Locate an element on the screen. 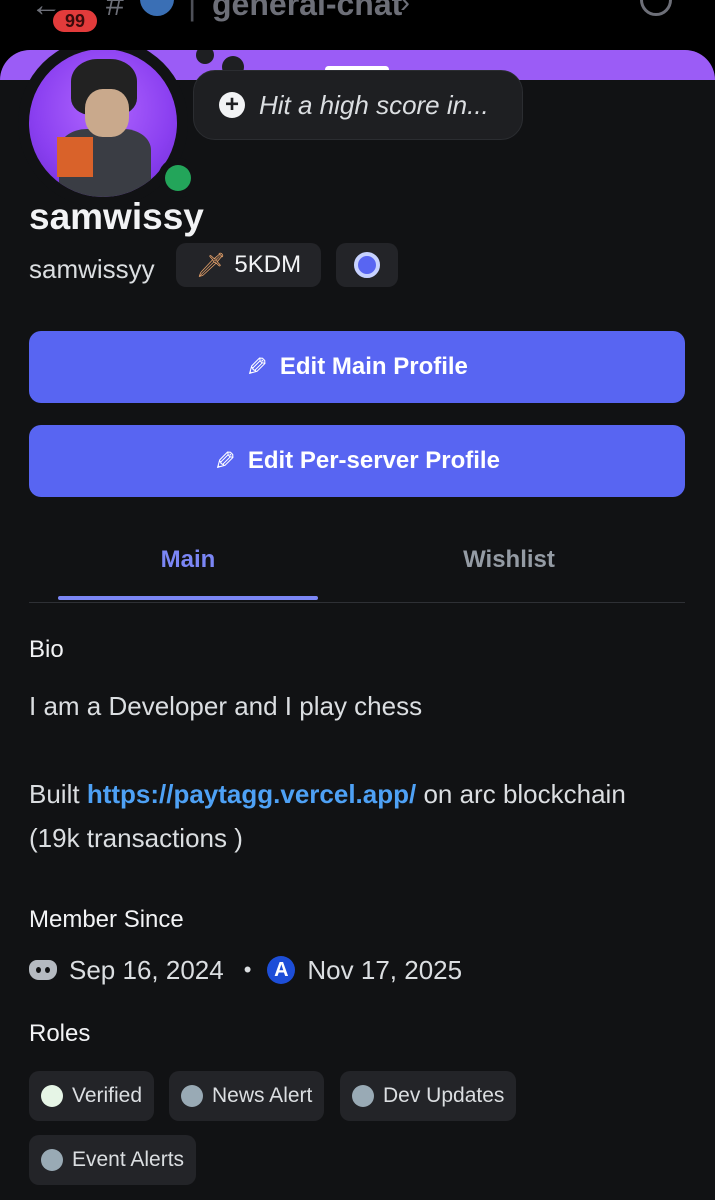  server-icon: A is located at coordinates (281, 970).